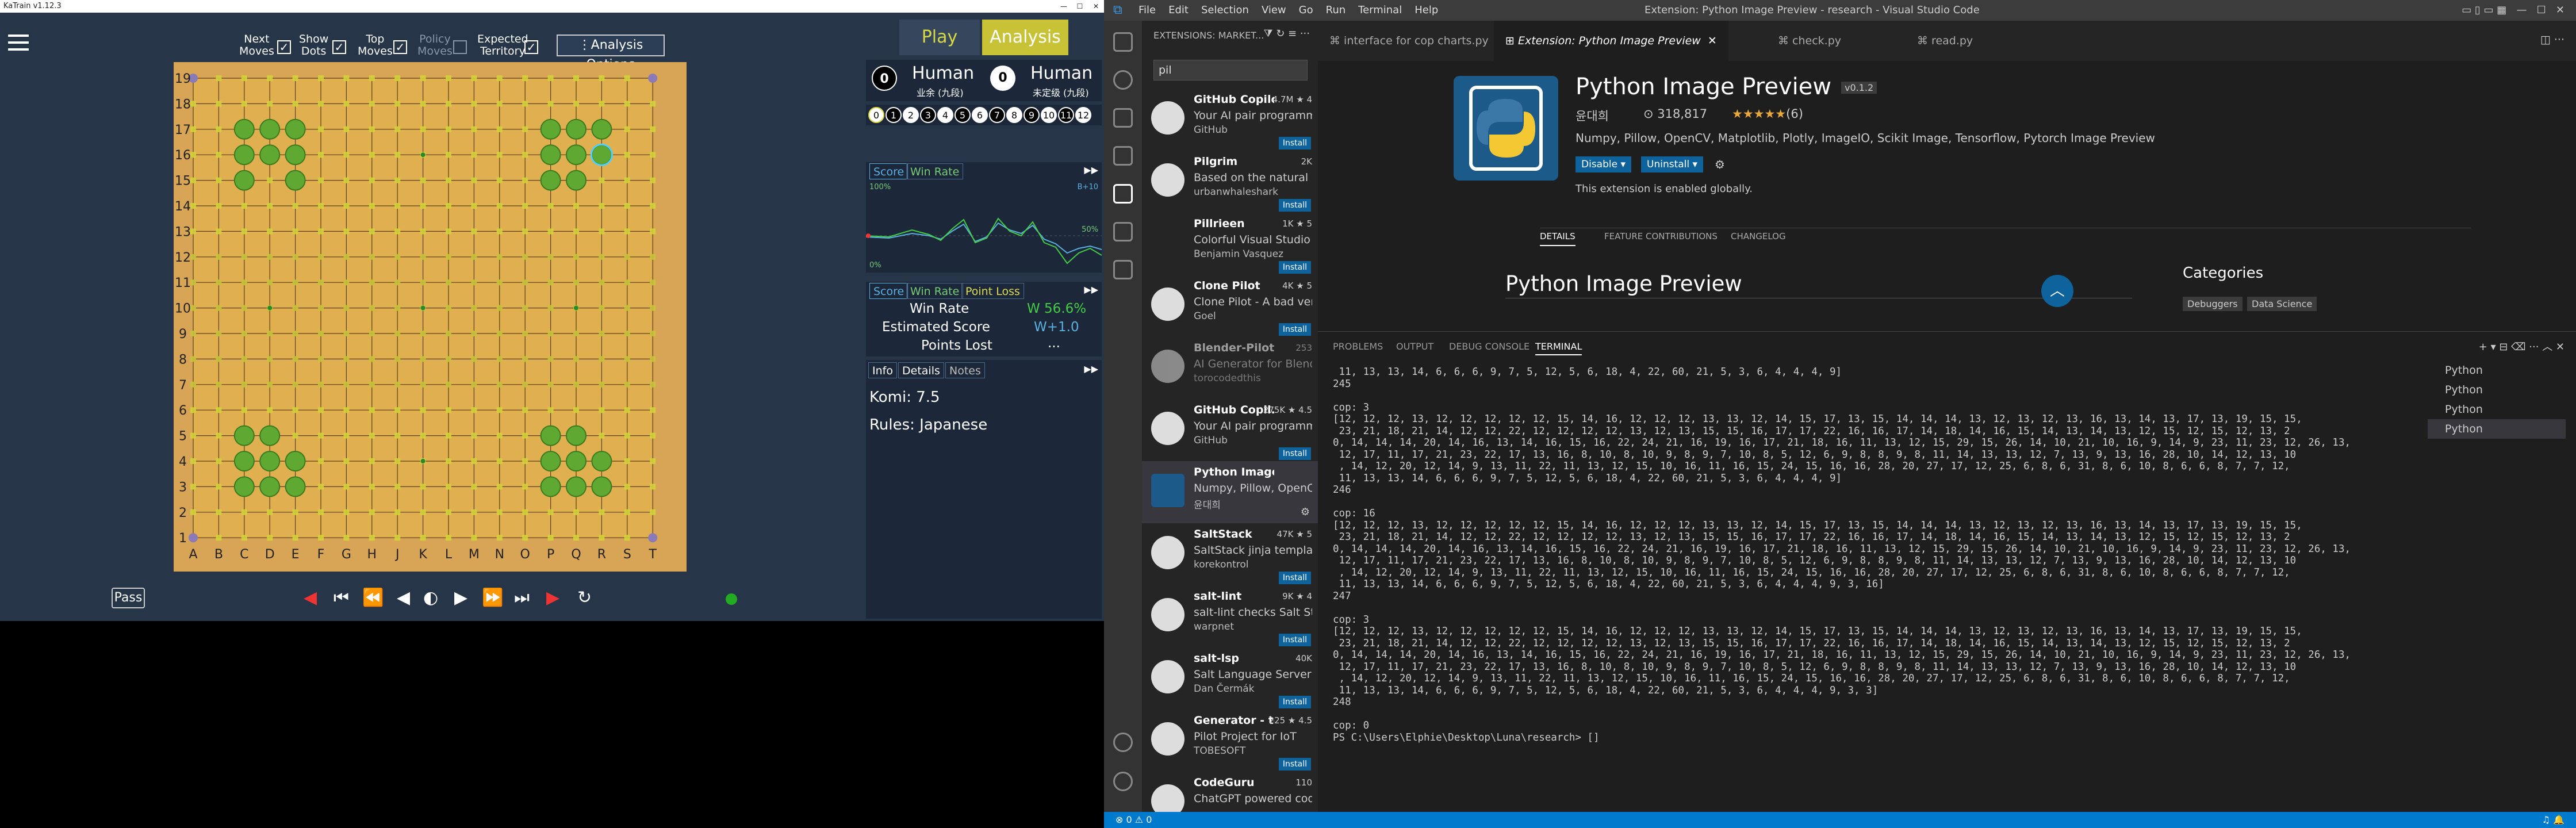 The image size is (2576, 828). What do you see at coordinates (1123, 742) in the screenshot?
I see `account-icon` at bounding box center [1123, 742].